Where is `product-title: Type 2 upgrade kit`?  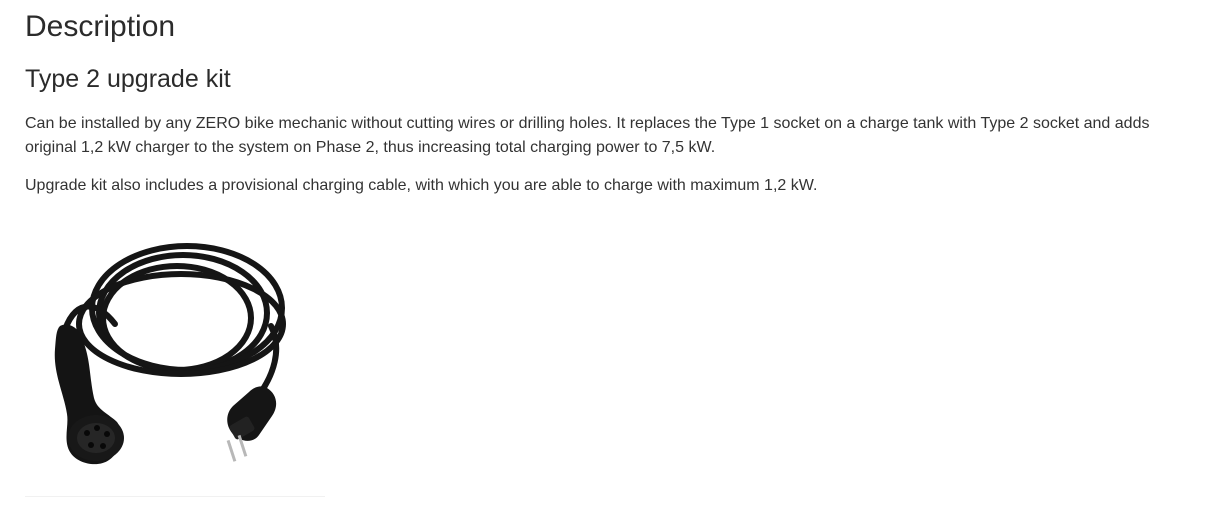 product-title: Type 2 upgrade kit is located at coordinates (128, 79).